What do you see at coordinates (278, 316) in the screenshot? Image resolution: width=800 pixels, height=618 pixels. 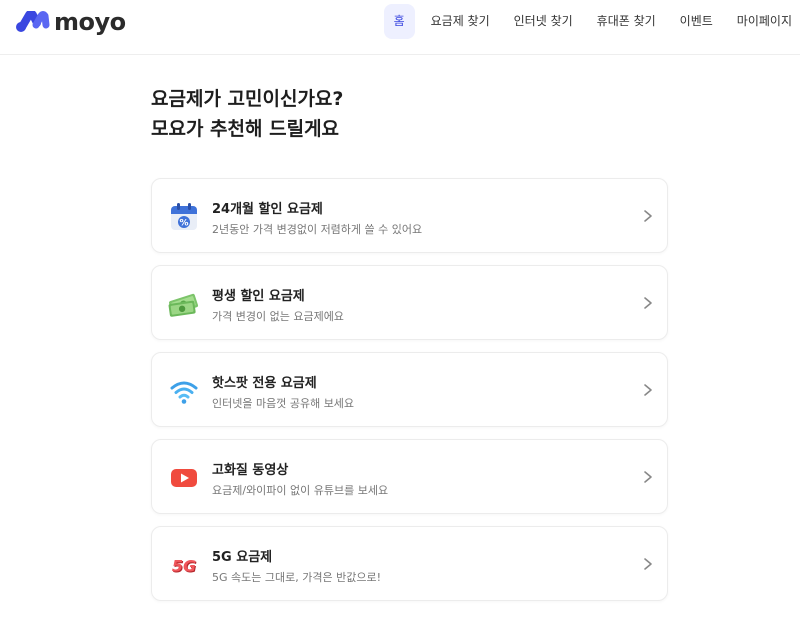 I see `card-description: 가격 변경이 없는 요금제에요` at bounding box center [278, 316].